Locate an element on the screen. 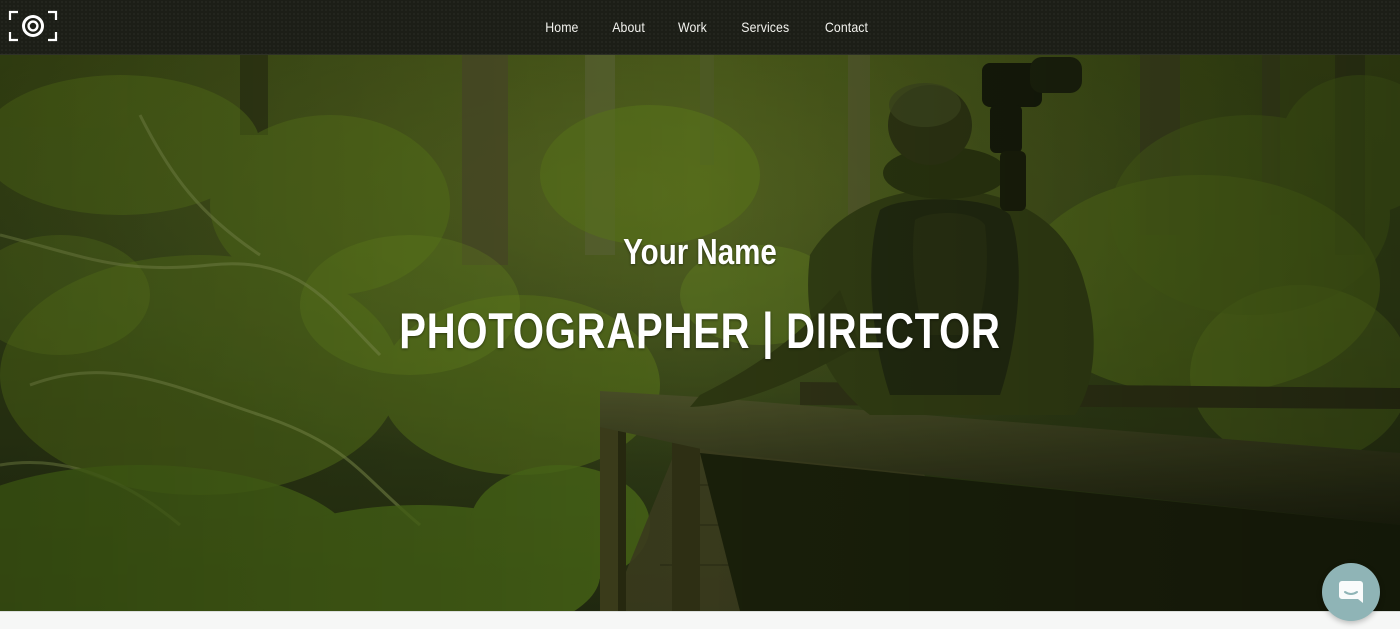 The image size is (1400, 629). nav-link-about: About is located at coordinates (628, 27).